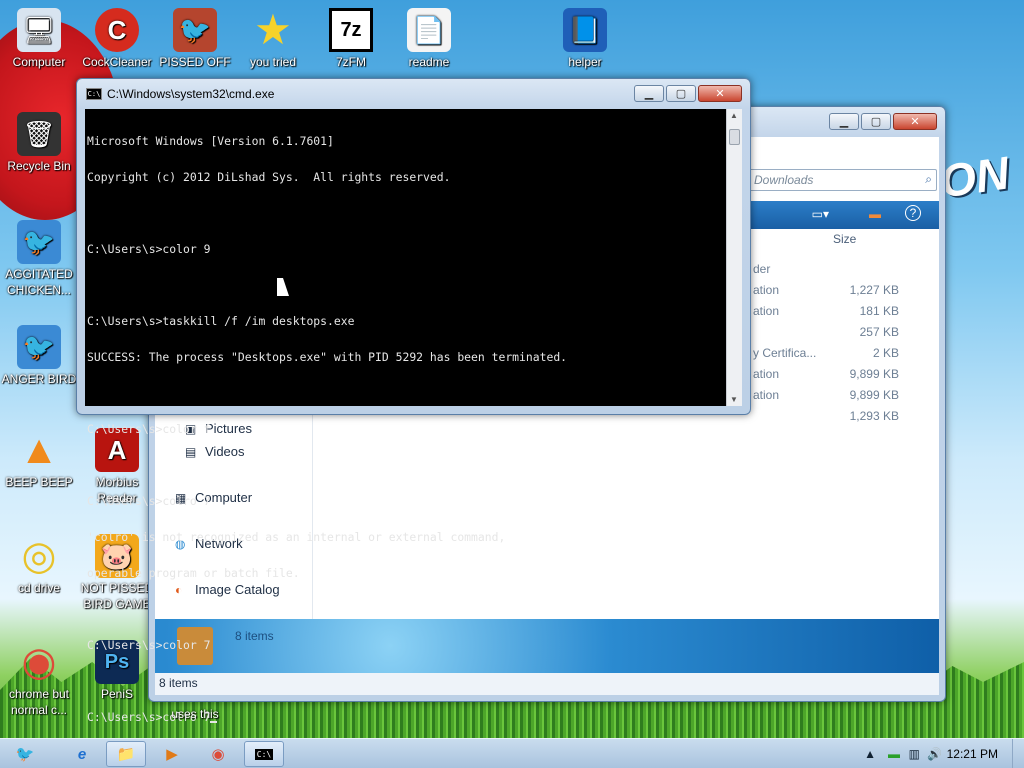 The width and height of the screenshot is (1024, 768). Describe the element at coordinates (39, 134) in the screenshot. I see `recycle-bin-icon: 🗑` at that location.